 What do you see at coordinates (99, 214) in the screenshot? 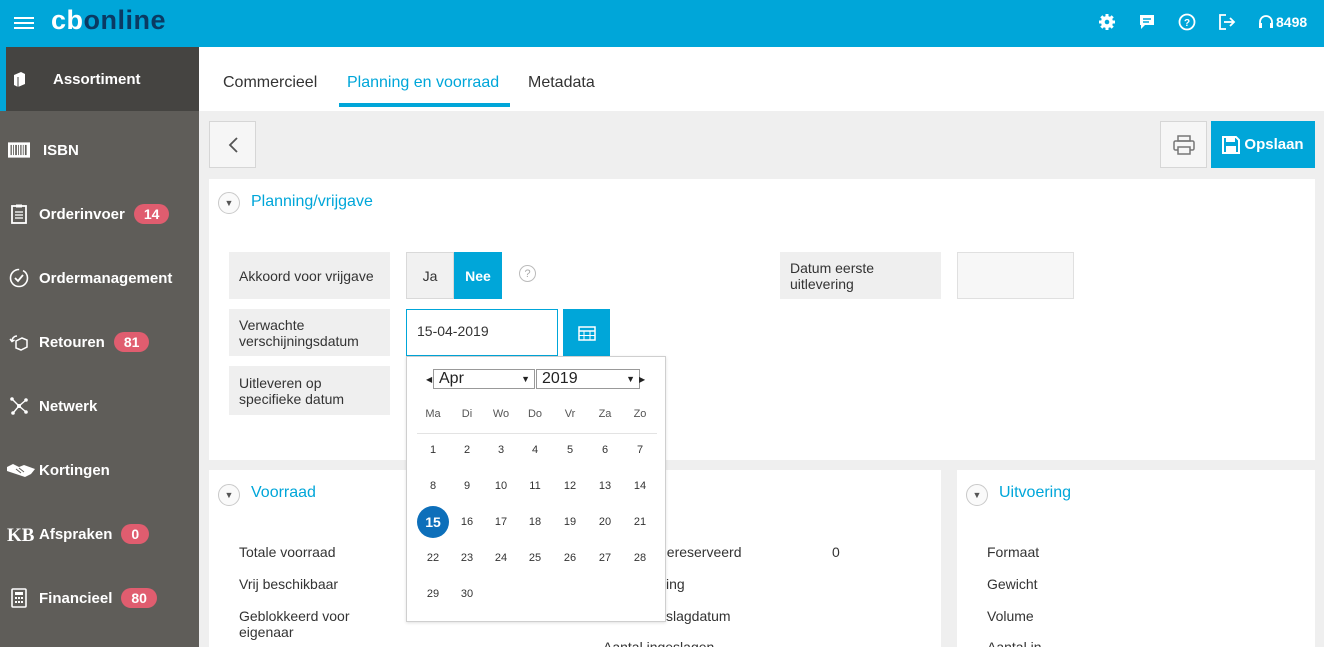
I see `sidebar-item-orderinvoer: Orderinvoer 14` at bounding box center [99, 214].